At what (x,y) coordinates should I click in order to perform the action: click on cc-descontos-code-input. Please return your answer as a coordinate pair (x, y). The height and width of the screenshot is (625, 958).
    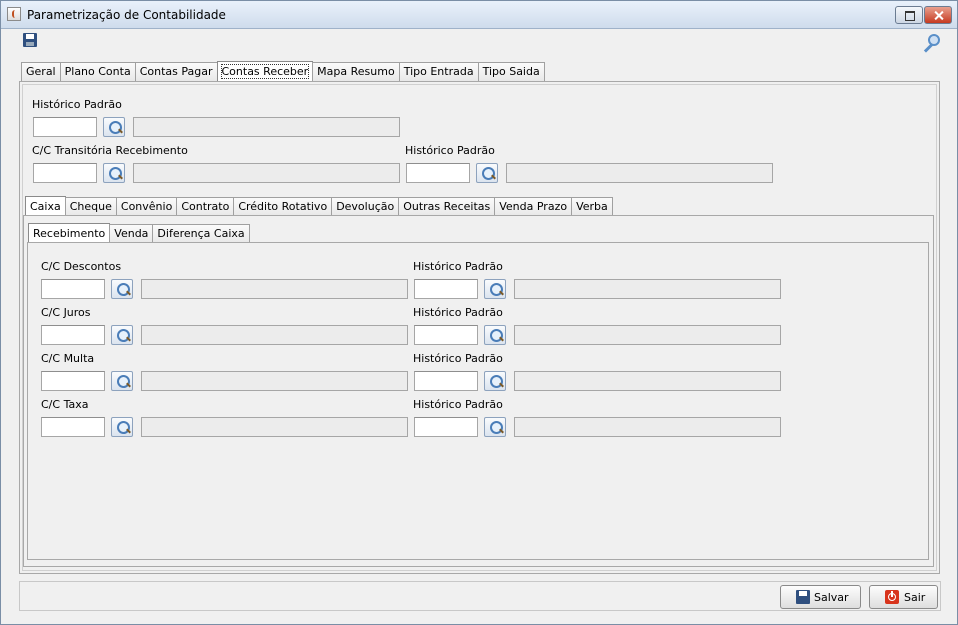
    Looking at the image, I should click on (73, 289).